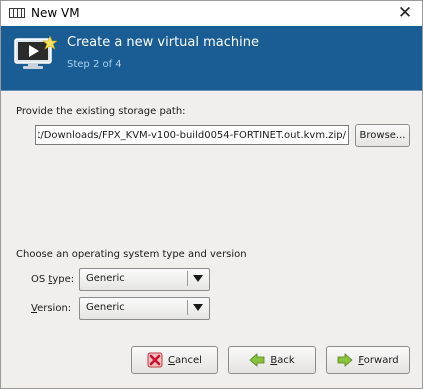 The image size is (423, 389). What do you see at coordinates (35, 52) in the screenshot?
I see `vm-monitor-icon` at bounding box center [35, 52].